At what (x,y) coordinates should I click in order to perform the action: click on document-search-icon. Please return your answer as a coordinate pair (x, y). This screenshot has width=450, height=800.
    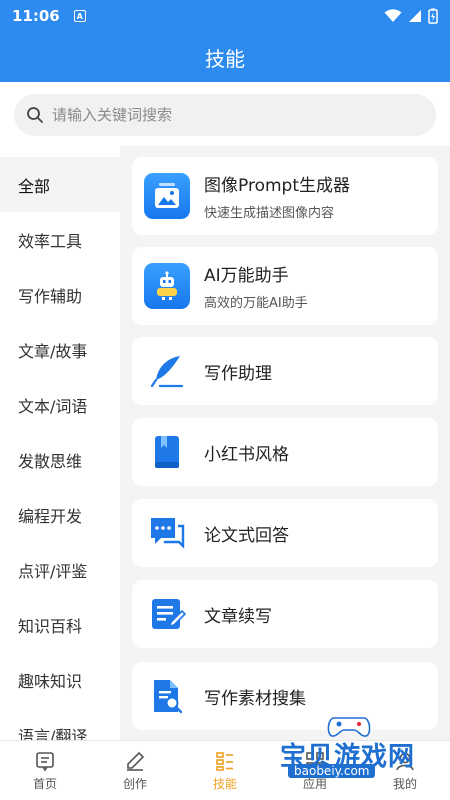
    Looking at the image, I should click on (167, 696).